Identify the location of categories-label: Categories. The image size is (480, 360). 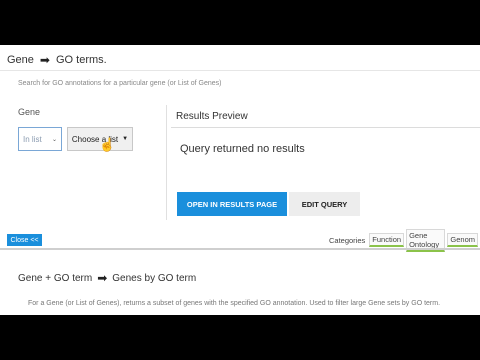
(347, 240).